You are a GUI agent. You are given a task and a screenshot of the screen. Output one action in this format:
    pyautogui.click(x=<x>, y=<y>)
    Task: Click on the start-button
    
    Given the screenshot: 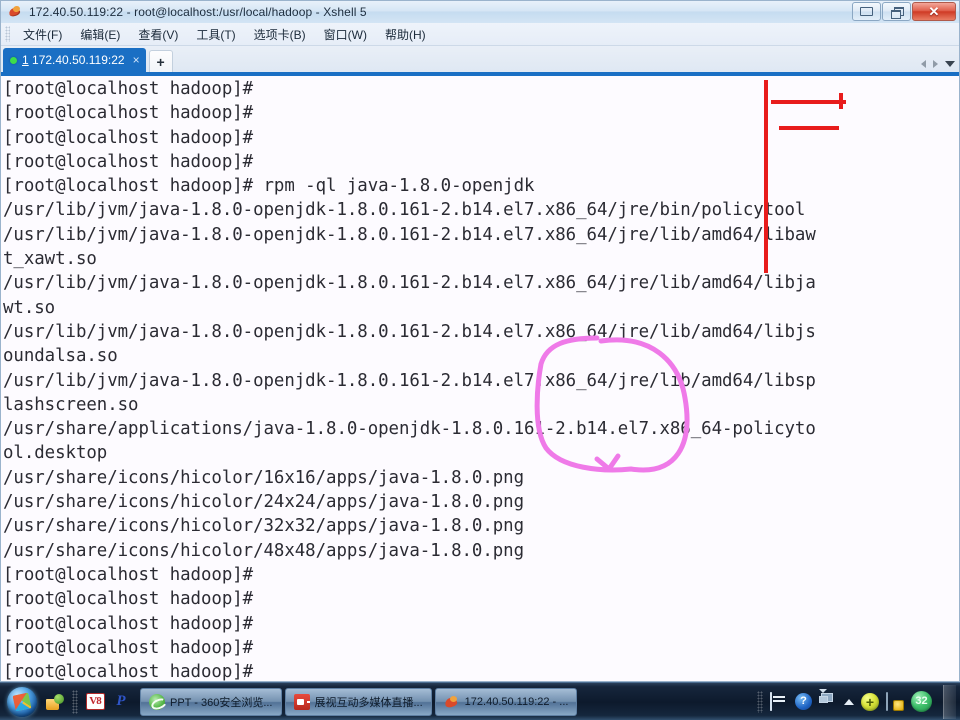 What is the action you would take?
    pyautogui.click(x=22, y=702)
    